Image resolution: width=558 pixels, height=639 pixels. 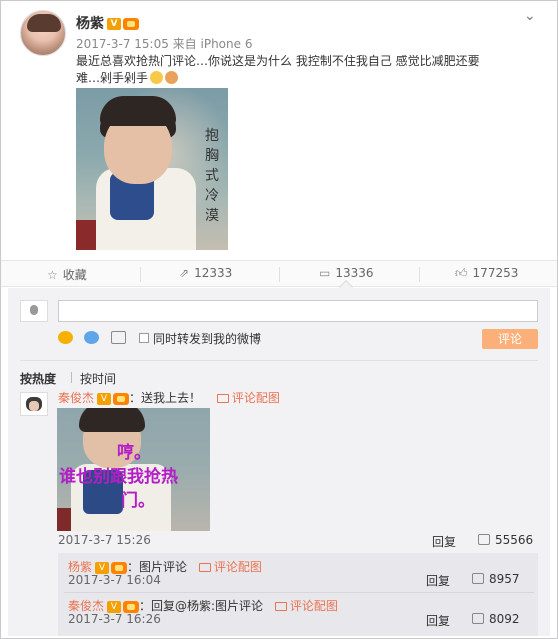 I want to click on submit-comment-button: 评论, so click(x=510, y=339).